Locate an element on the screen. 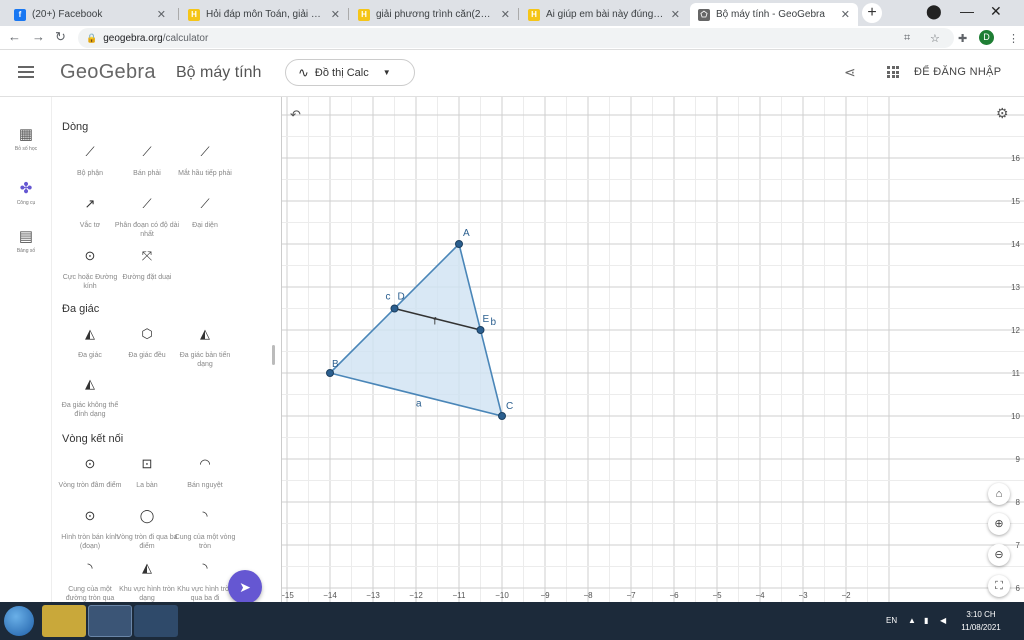 The width and height of the screenshot is (1024, 640). y-tick-label: 12 is located at coordinates (1015, 330).